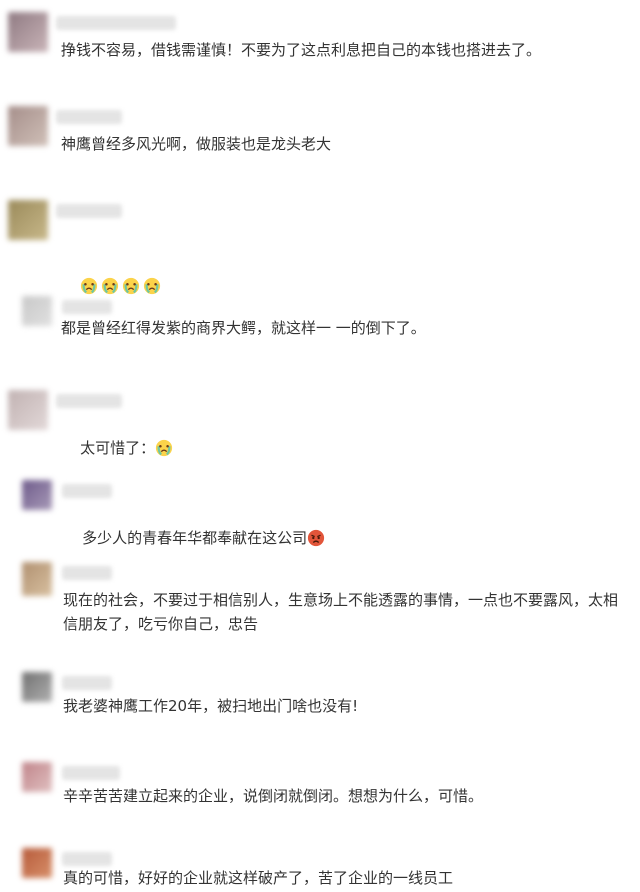 This screenshot has width=640, height=892. Describe the element at coordinates (273, 796) in the screenshot. I see `comment-text: 辛辛苦苦建立起来的企业，说倒闭就倒闭。想想为什么，可惜。` at that location.